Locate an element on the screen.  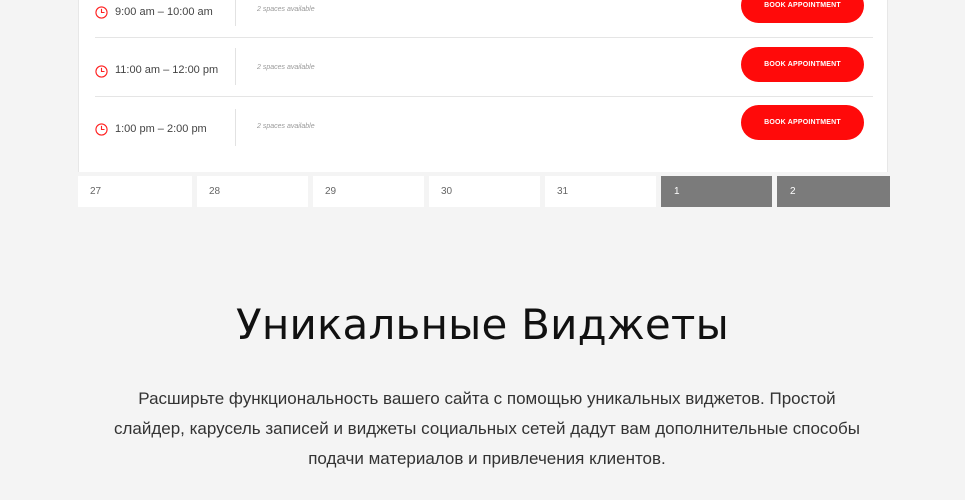
date-cell-31: 31 is located at coordinates (600, 191).